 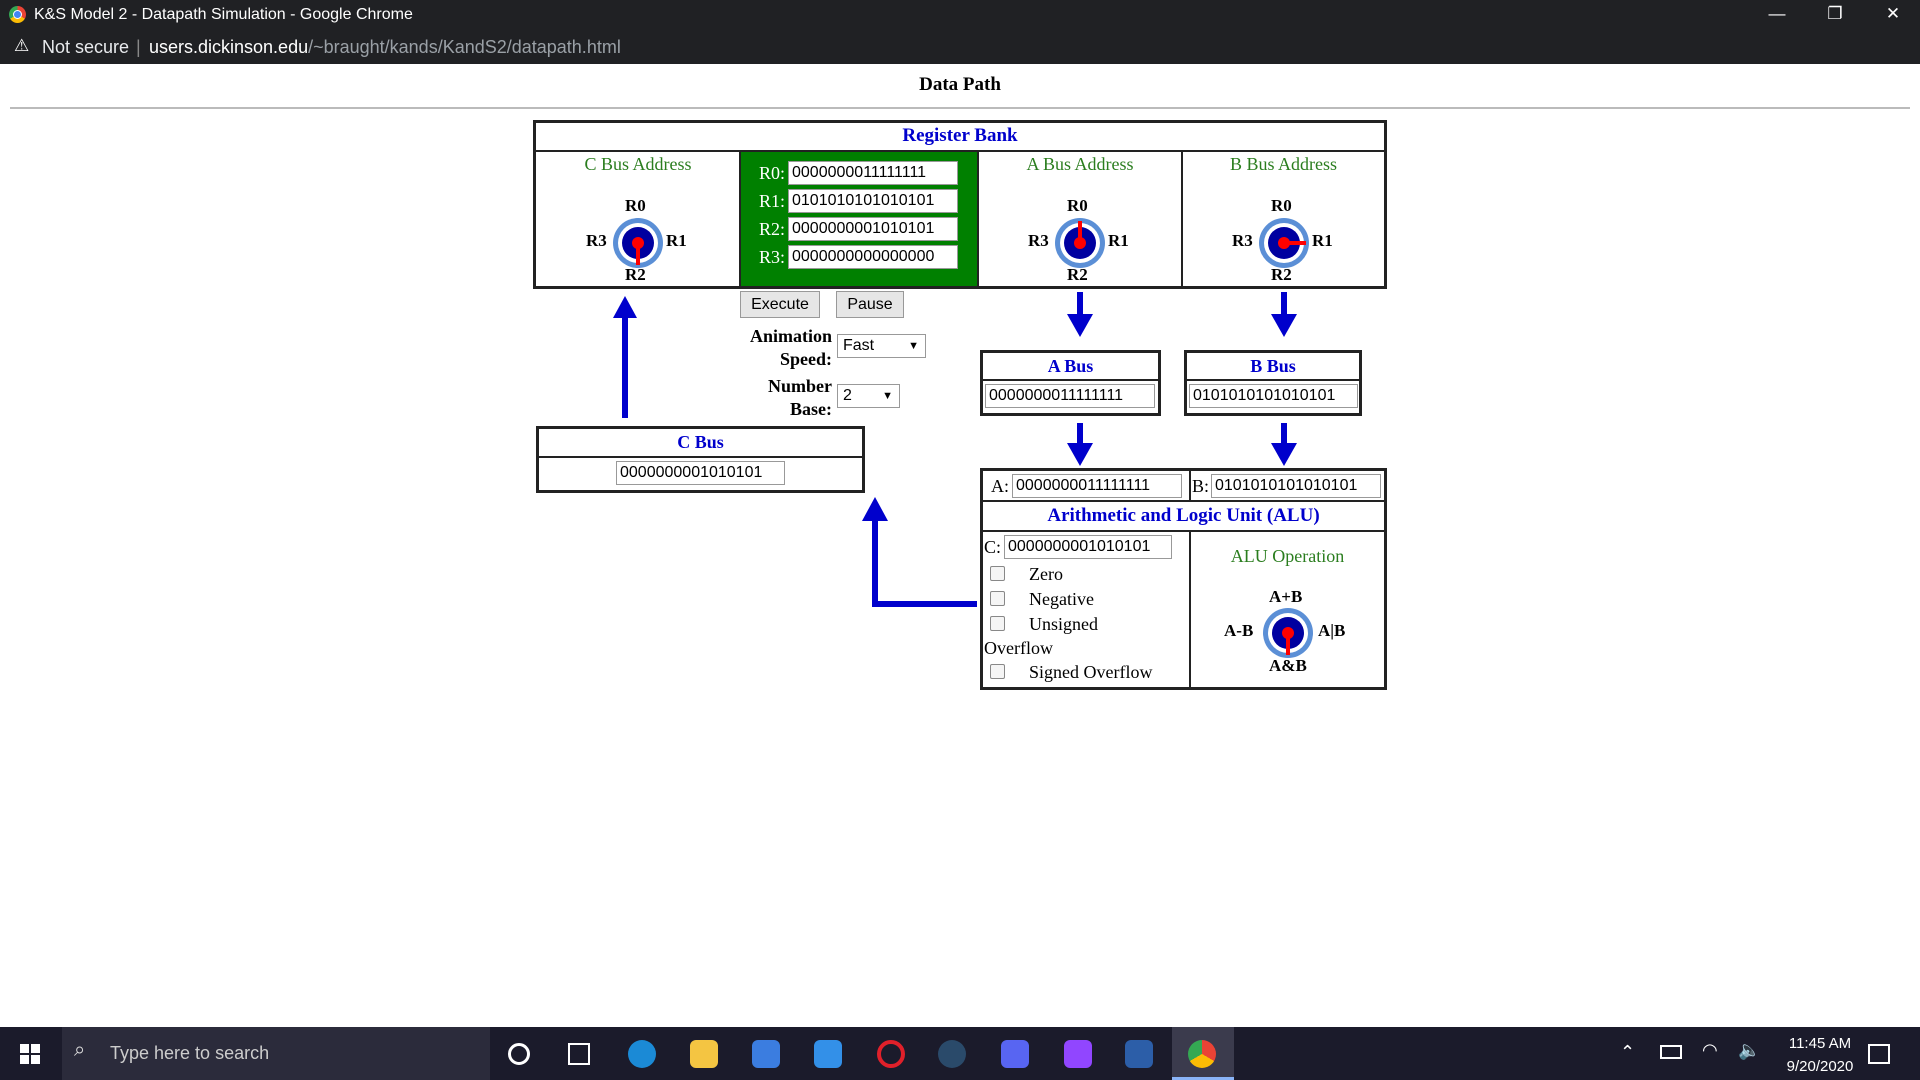 What do you see at coordinates (997, 573) in the screenshot?
I see `zero-checkbox` at bounding box center [997, 573].